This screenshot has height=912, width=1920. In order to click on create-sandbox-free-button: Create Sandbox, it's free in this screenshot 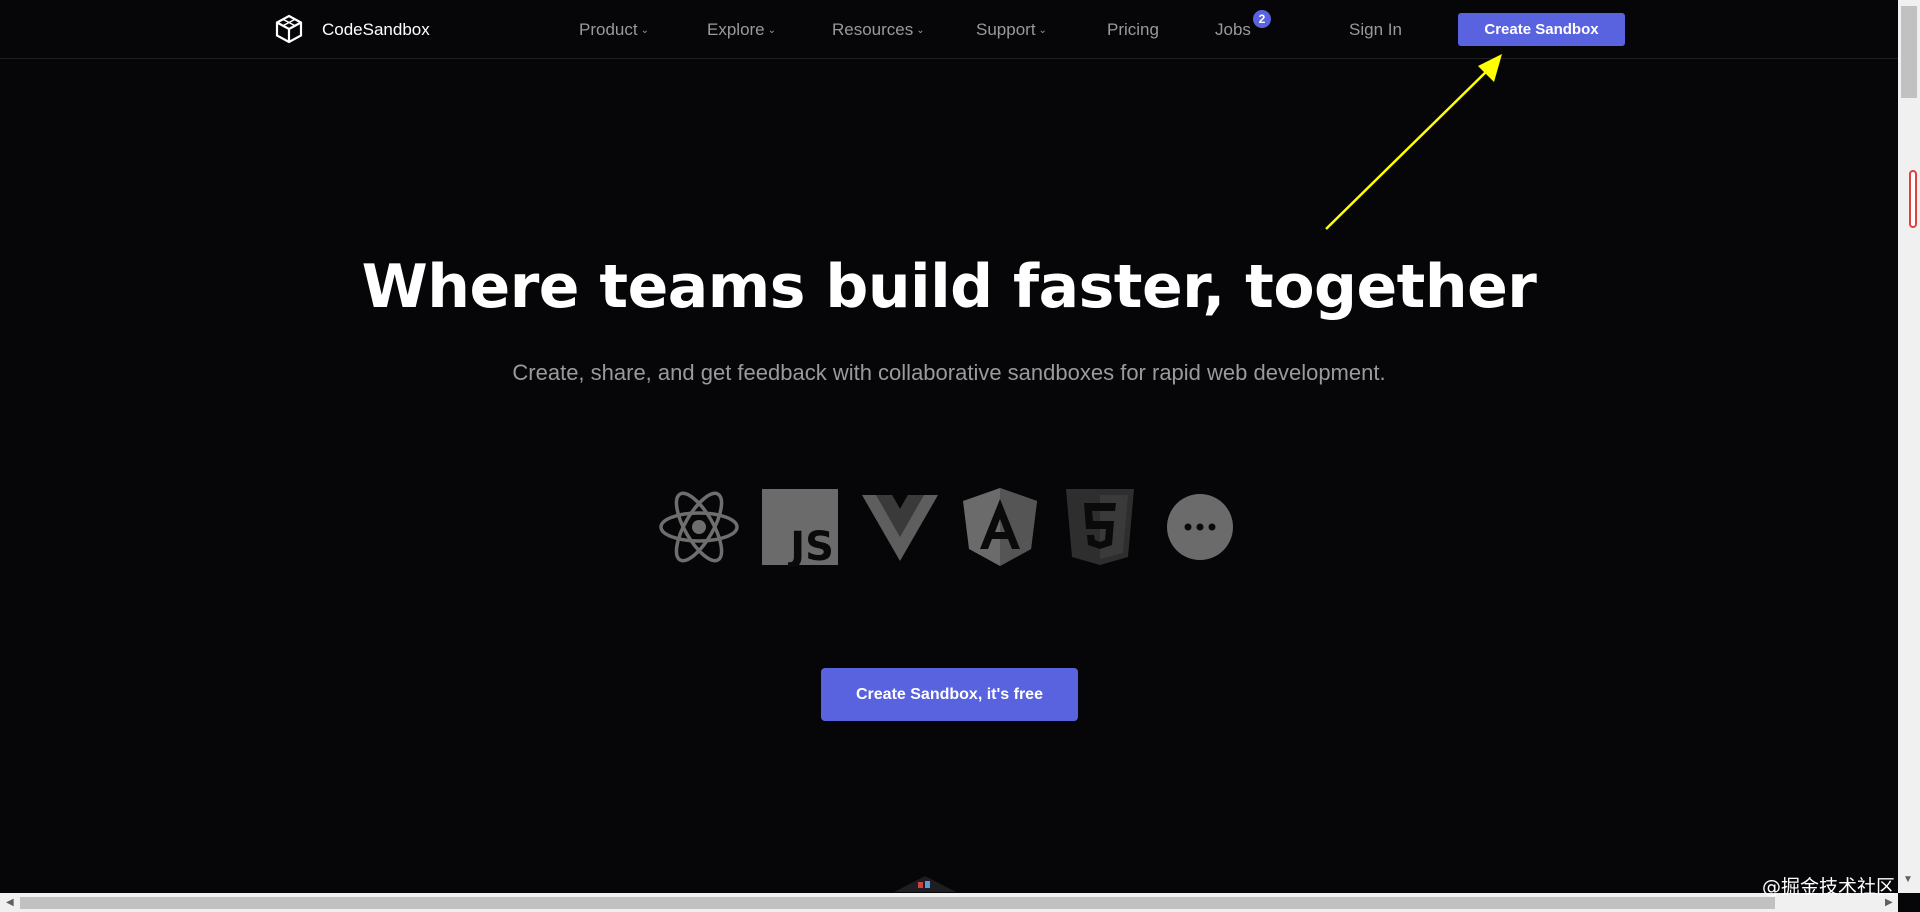, I will do `click(949, 694)`.